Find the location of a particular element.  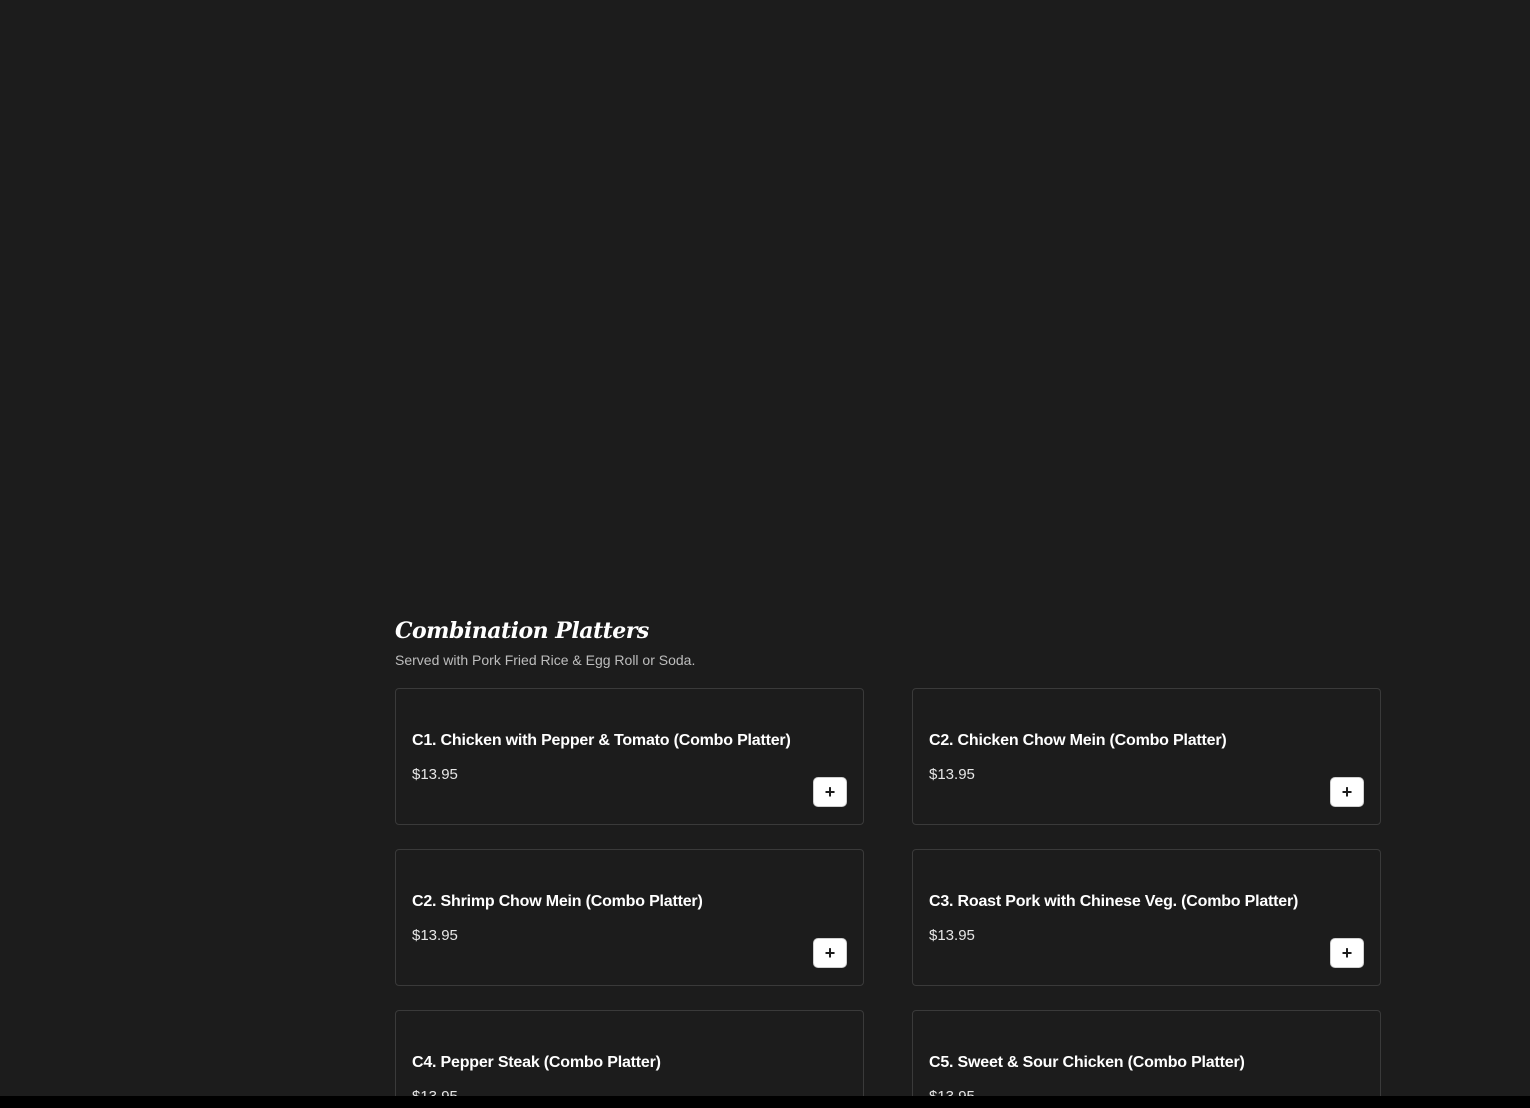

menu-item-name: C5. Sweet & Sour Chicken (Combo Platter) is located at coordinates (1087, 1062).